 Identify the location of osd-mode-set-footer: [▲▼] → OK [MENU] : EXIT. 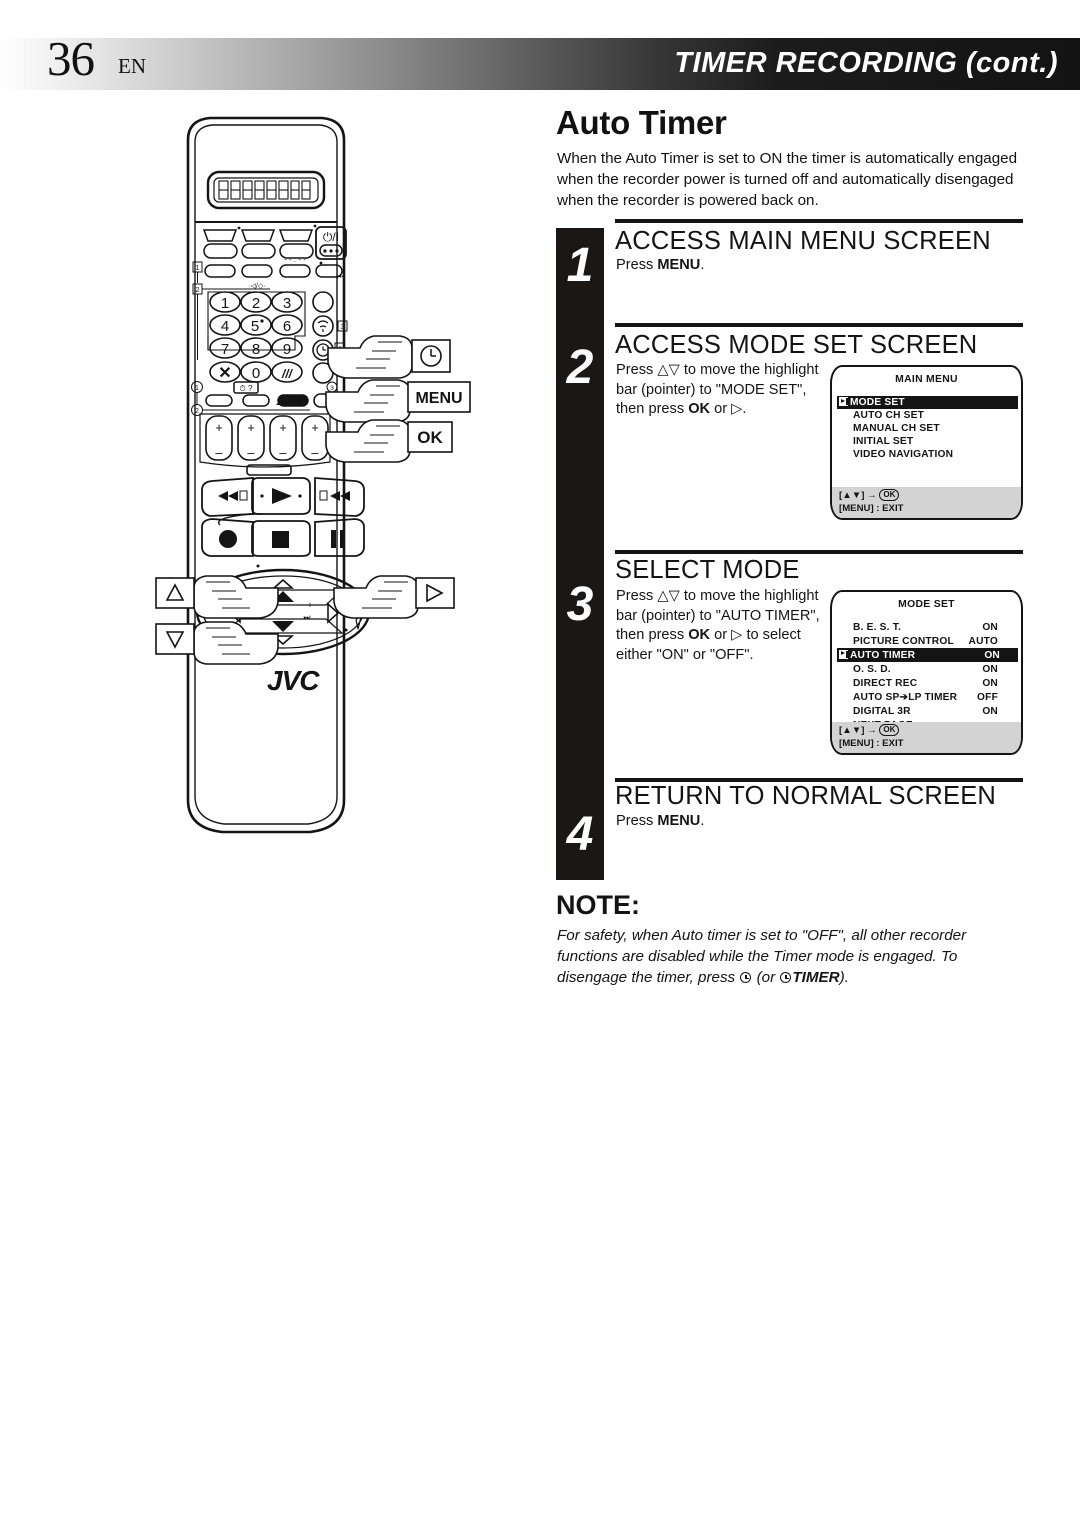
(926, 737).